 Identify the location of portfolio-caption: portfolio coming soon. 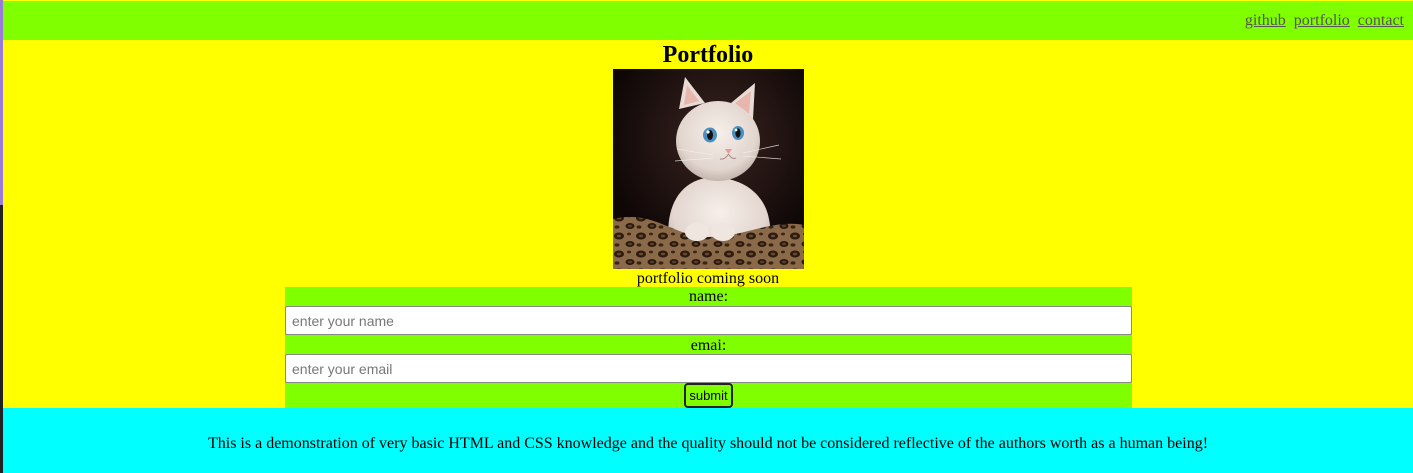
(708, 278).